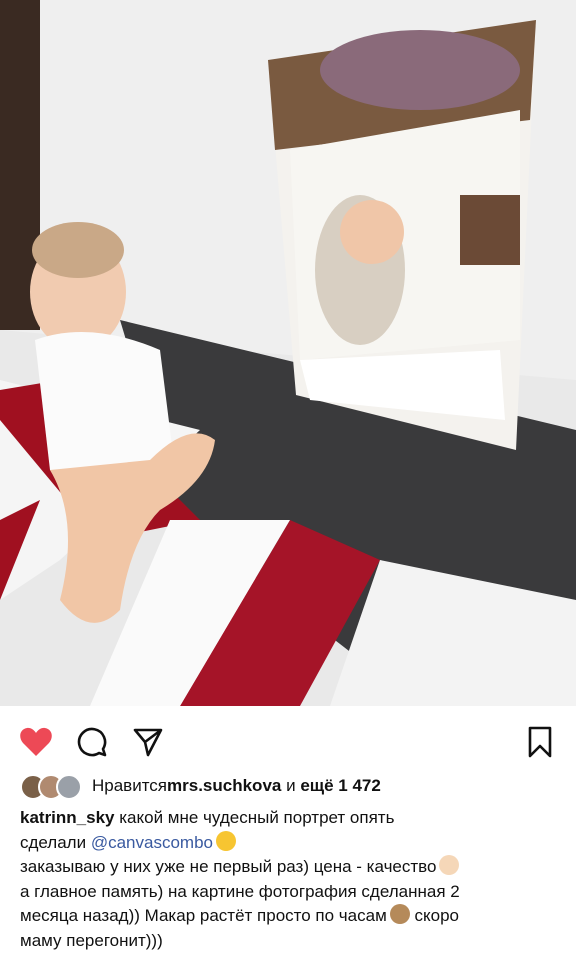 This screenshot has width=576, height=960. I want to click on likes-prefix: Нравится, so click(130, 785).